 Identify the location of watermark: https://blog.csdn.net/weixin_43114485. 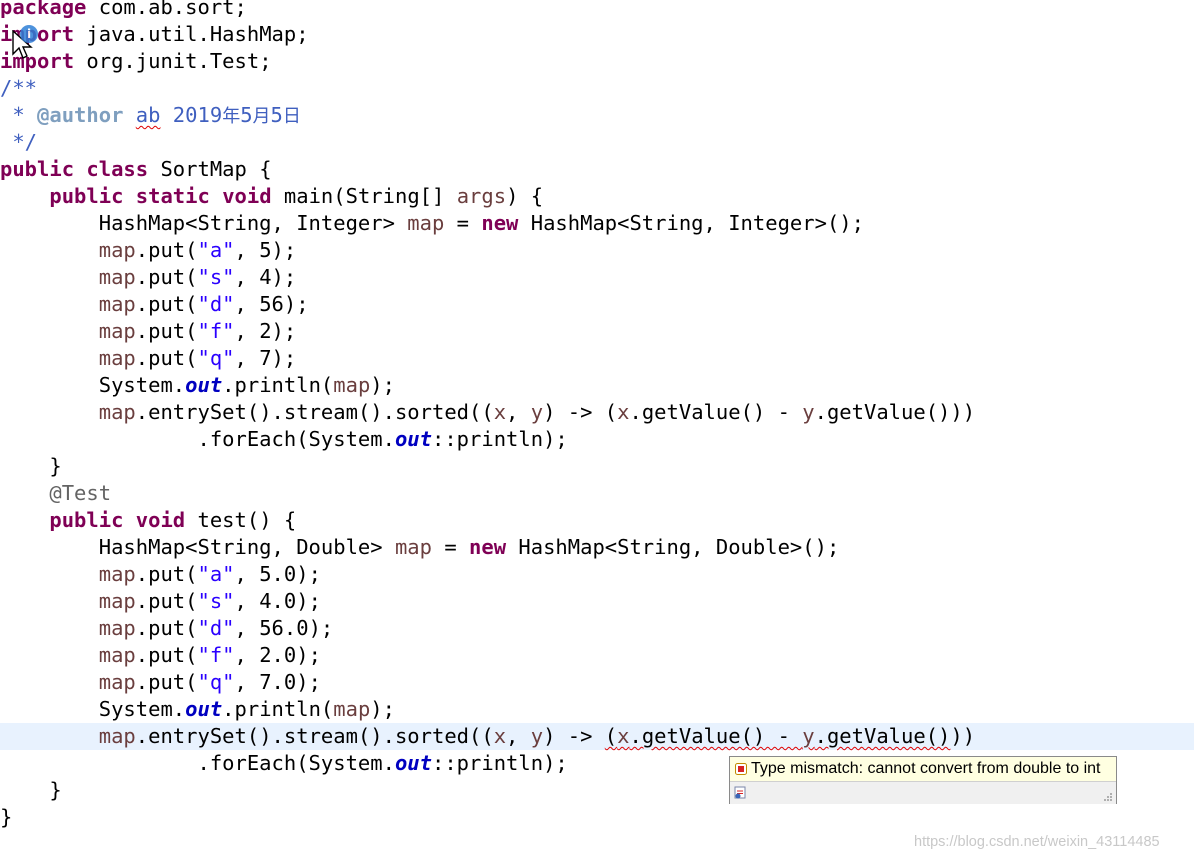
(1037, 842).